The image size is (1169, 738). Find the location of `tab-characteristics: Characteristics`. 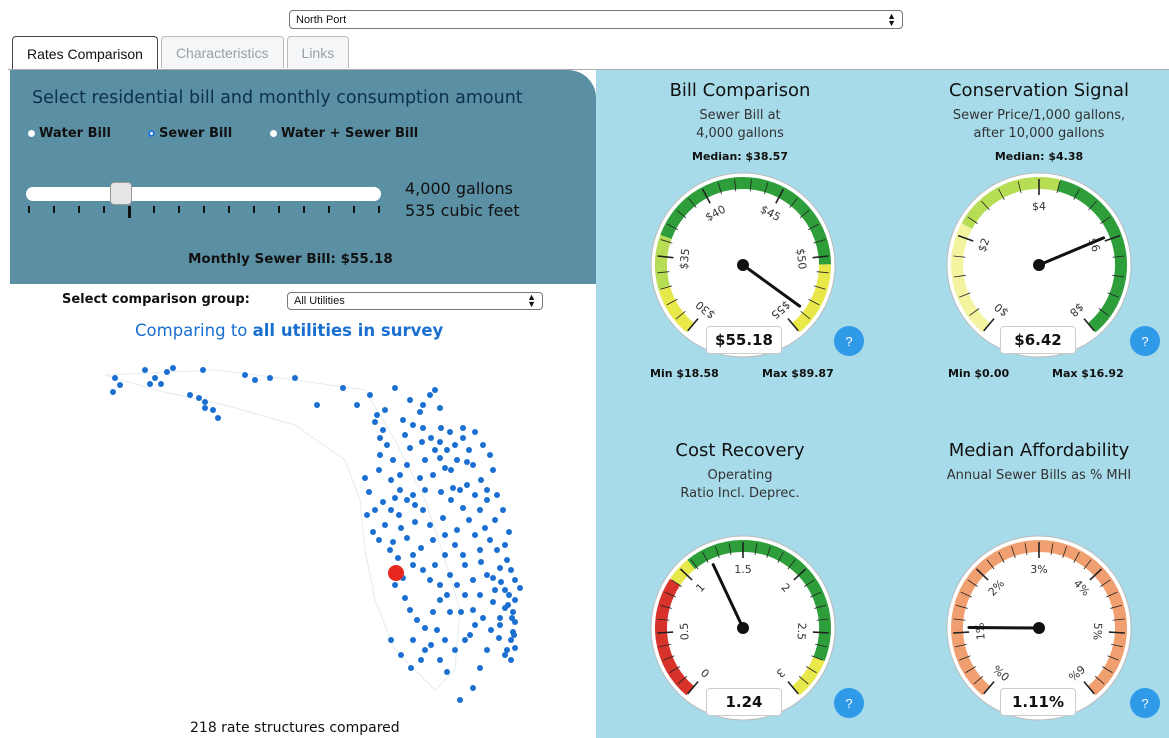

tab-characteristics: Characteristics is located at coordinates (222, 52).